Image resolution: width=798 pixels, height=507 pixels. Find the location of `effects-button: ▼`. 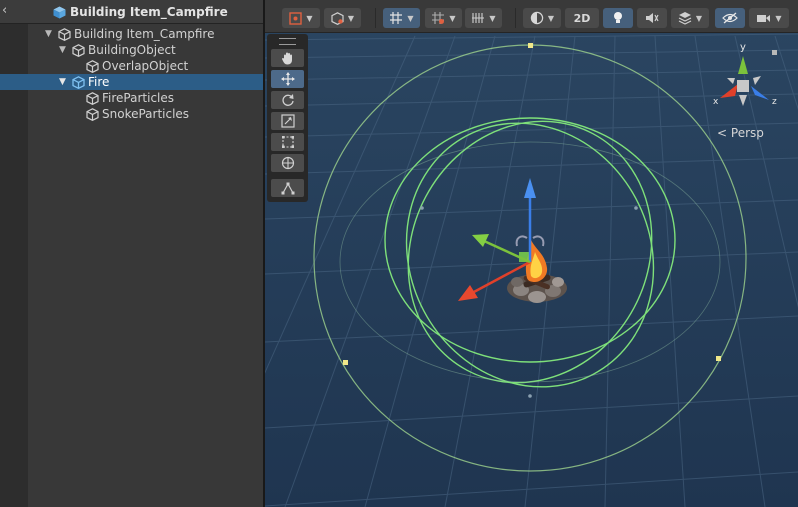

effects-button: ▼ is located at coordinates (690, 18).